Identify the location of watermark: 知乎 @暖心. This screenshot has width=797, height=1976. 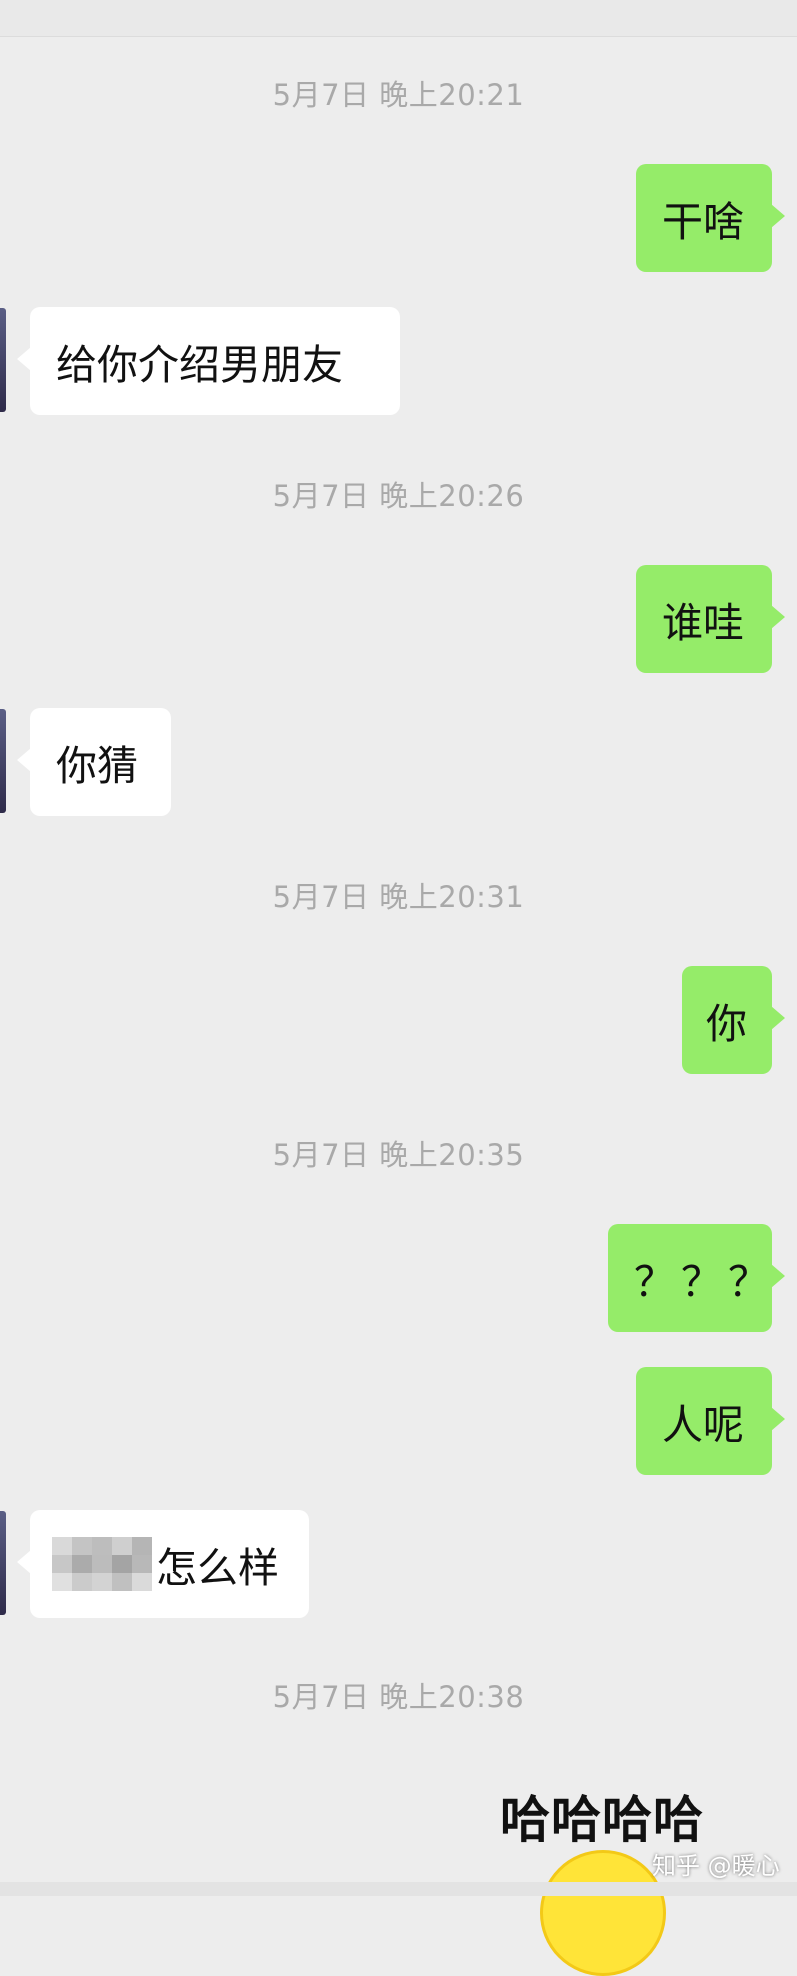
(716, 1866).